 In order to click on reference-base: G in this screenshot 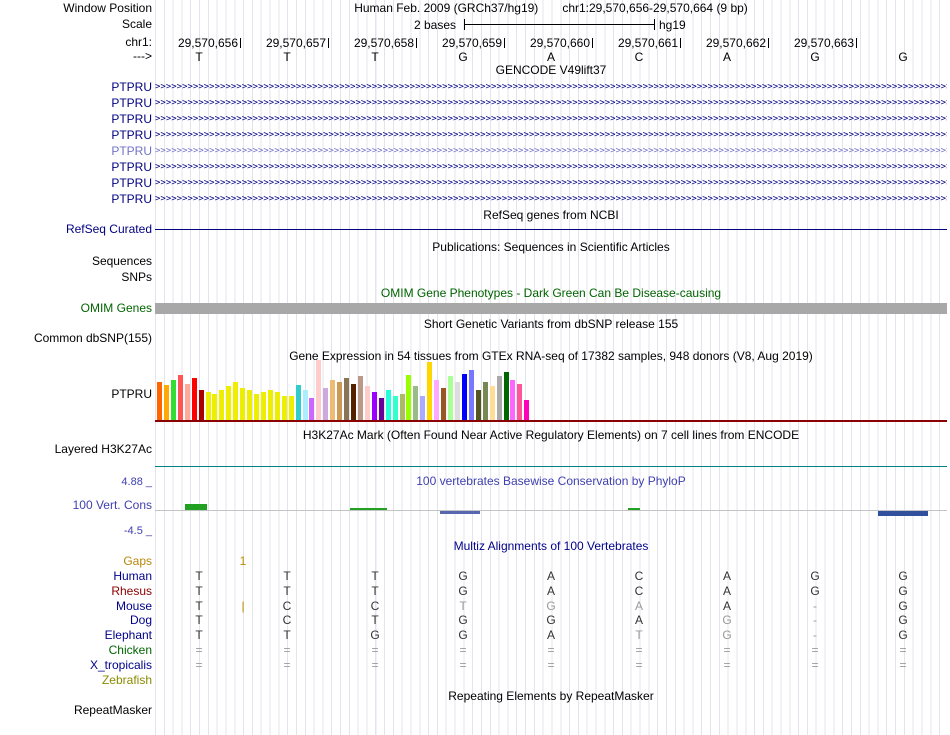, I will do `click(903, 57)`.